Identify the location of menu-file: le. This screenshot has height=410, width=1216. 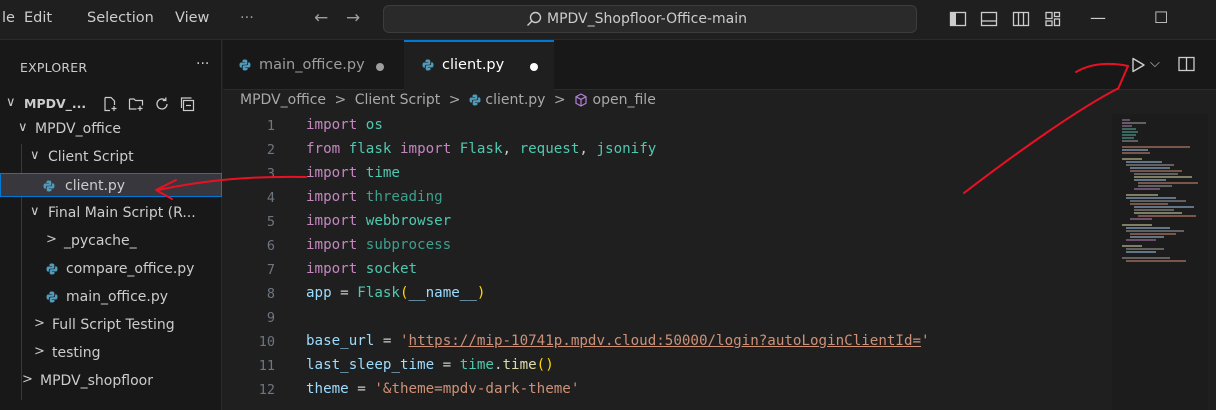
(8, 18).